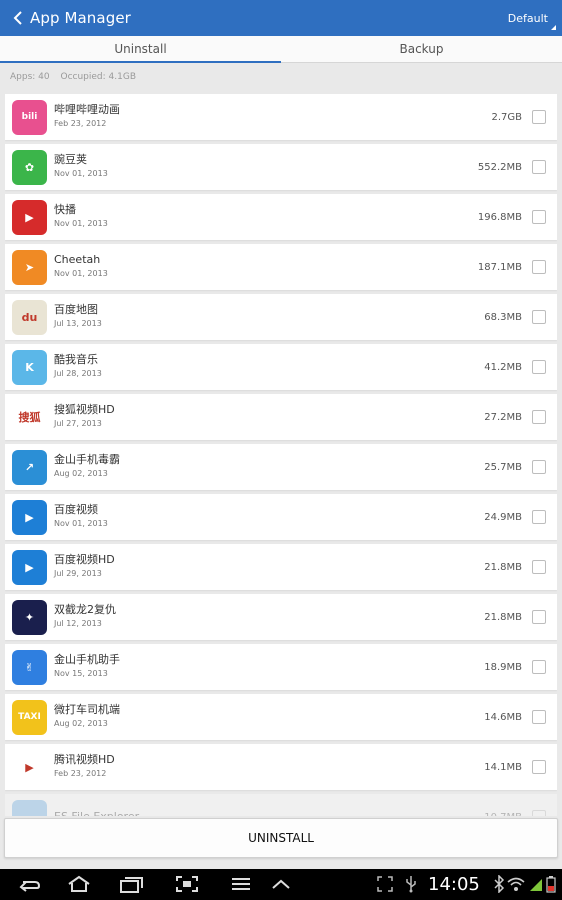 The image size is (562, 900). I want to click on app-size: 68.3MB, so click(503, 317).